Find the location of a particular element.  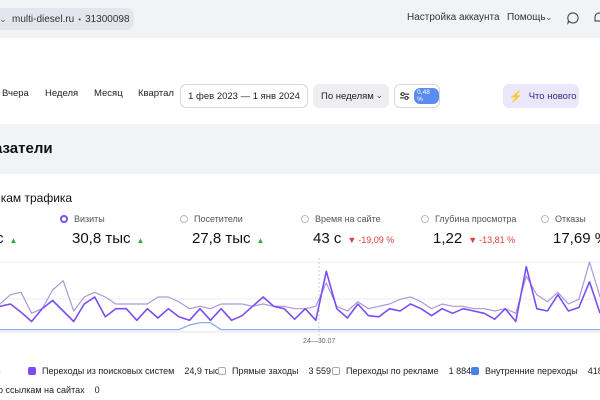

legend-item: с is located at coordinates (0, 371).